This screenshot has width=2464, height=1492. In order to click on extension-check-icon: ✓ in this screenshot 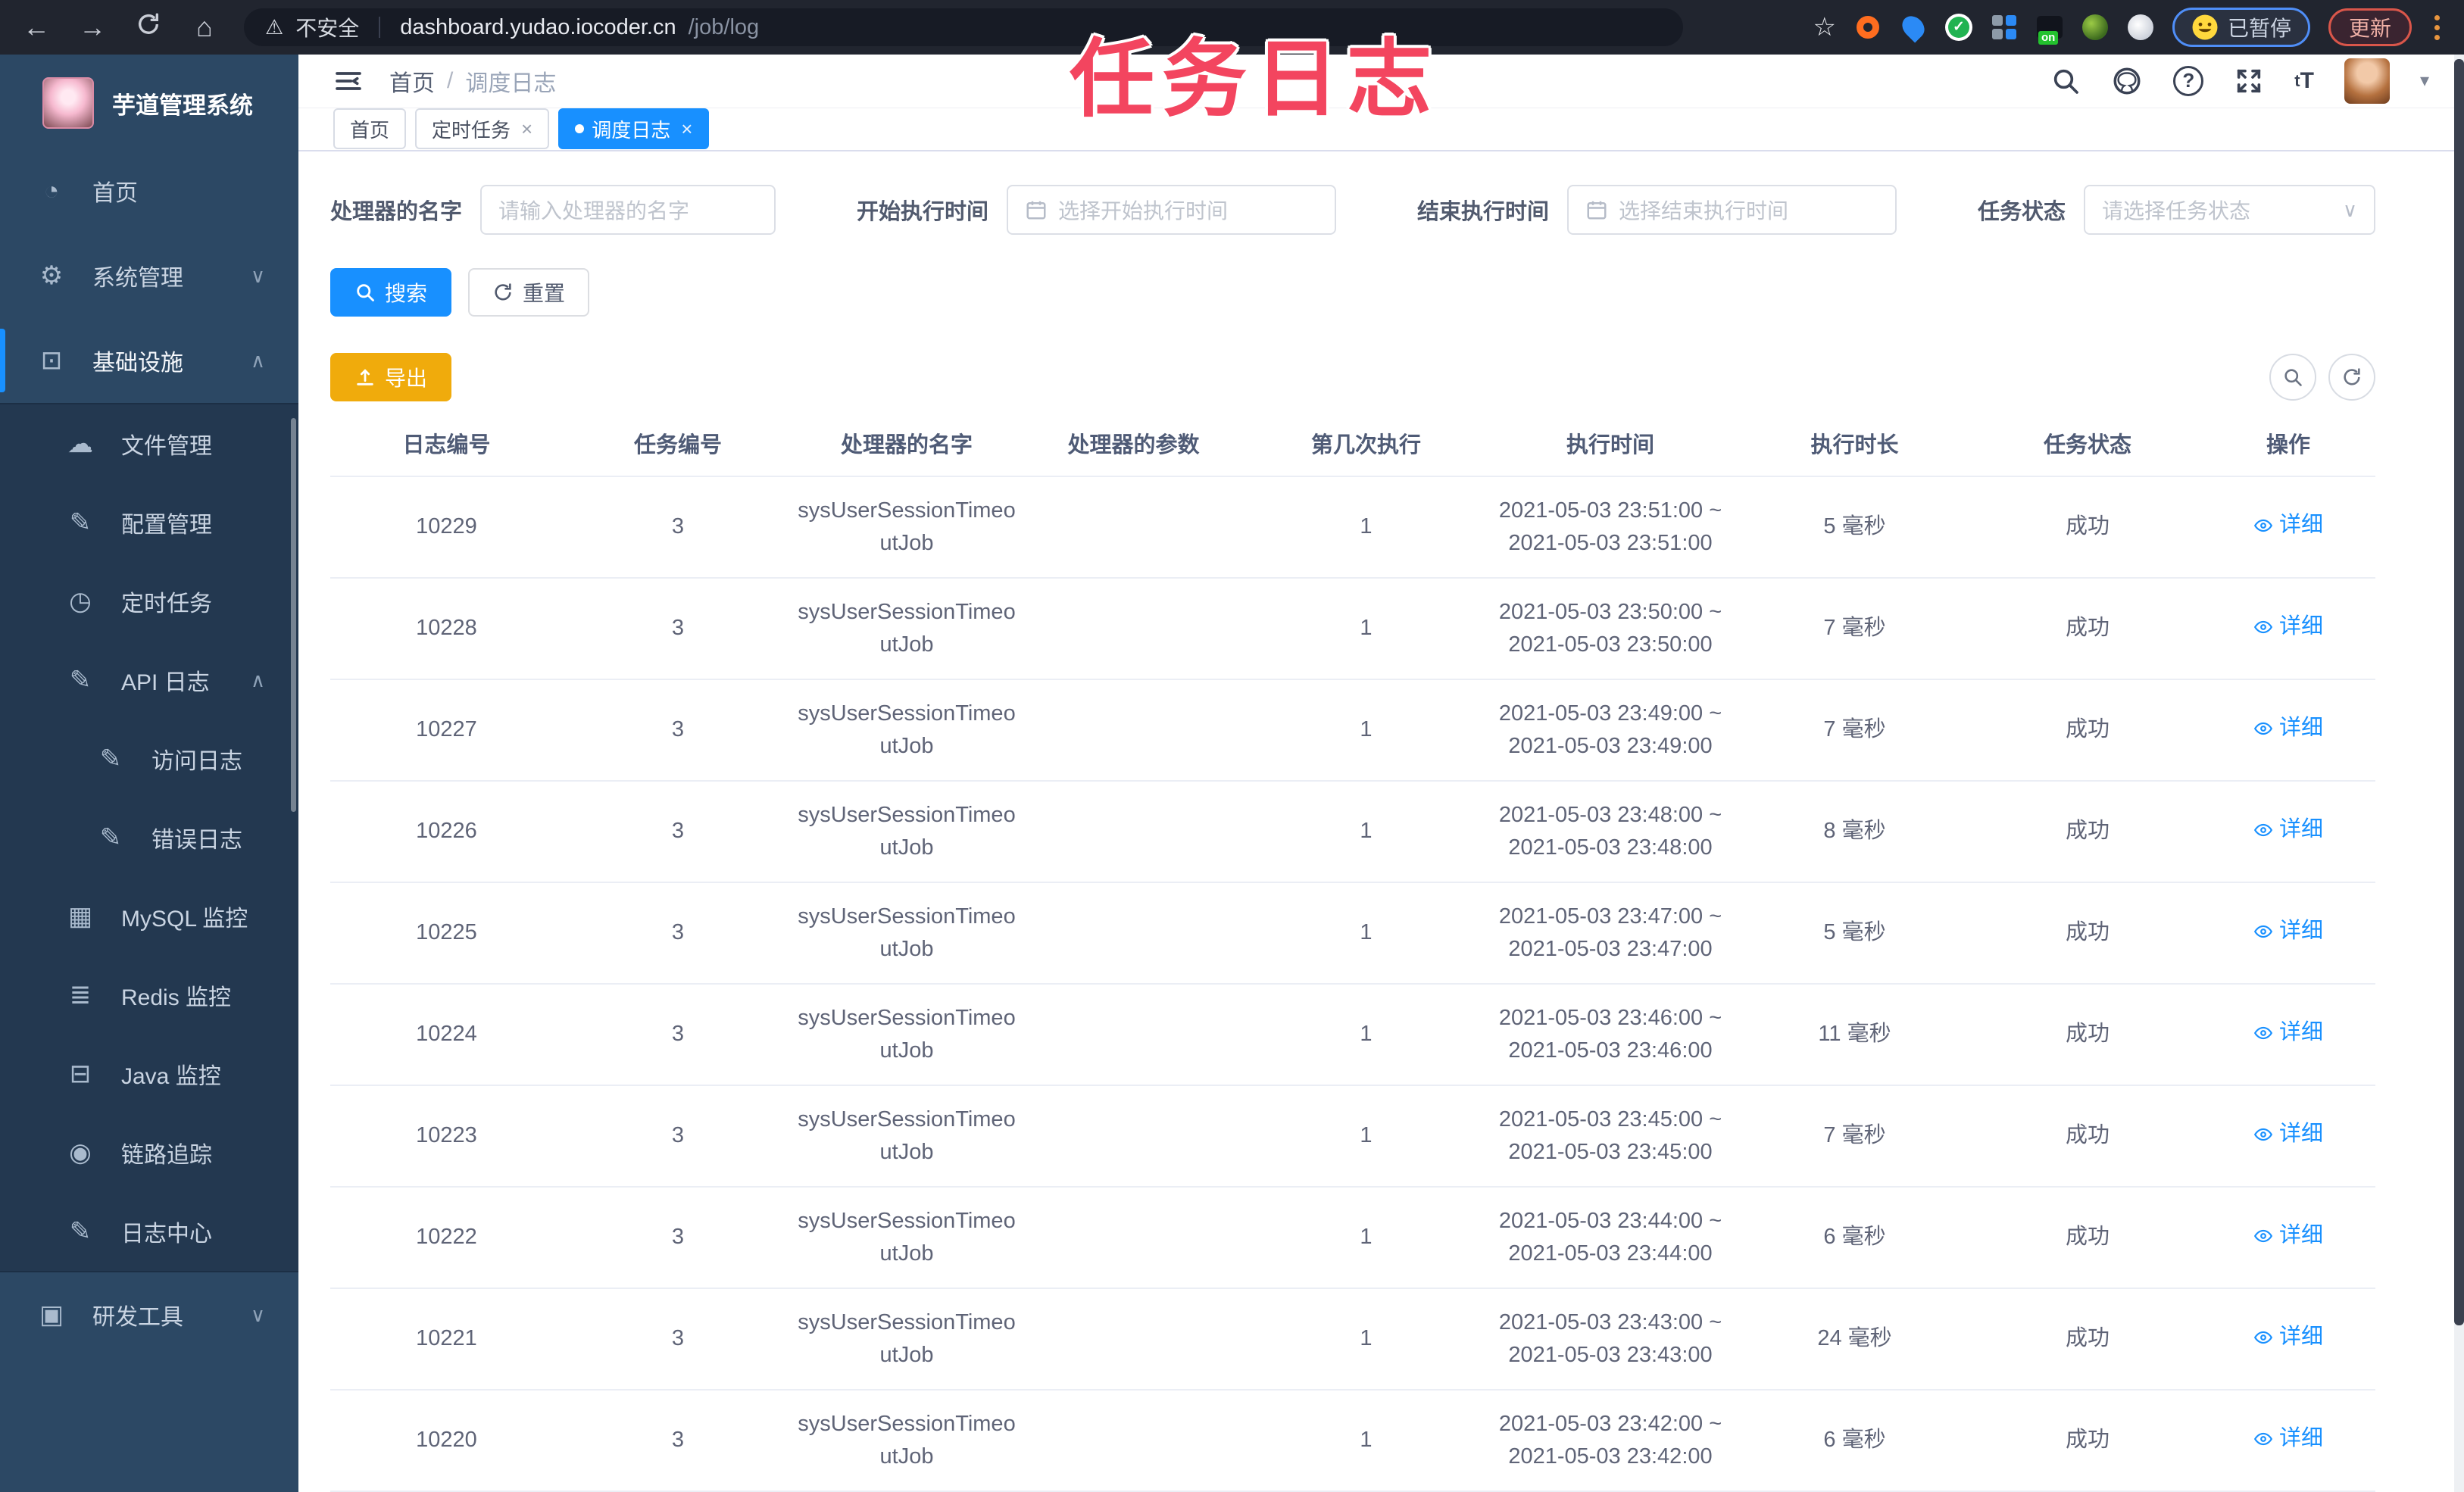, I will do `click(1958, 28)`.